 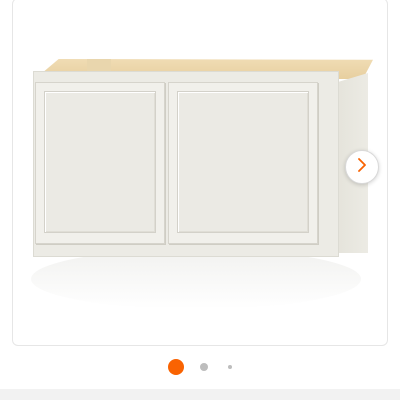 I want to click on carousel-pagination, so click(x=200, y=367).